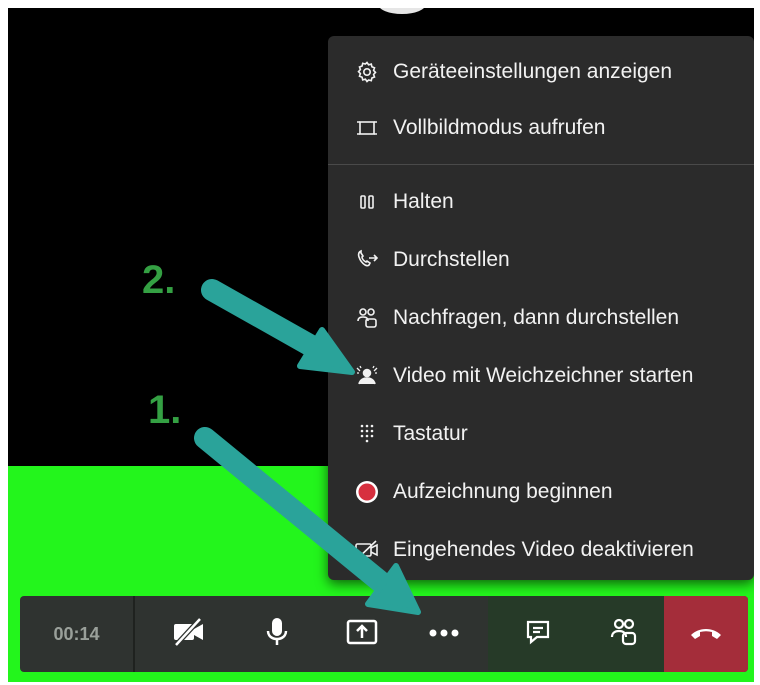 This screenshot has height=685, width=760. Describe the element at coordinates (367, 376) in the screenshot. I see `blur-video-icon` at that location.